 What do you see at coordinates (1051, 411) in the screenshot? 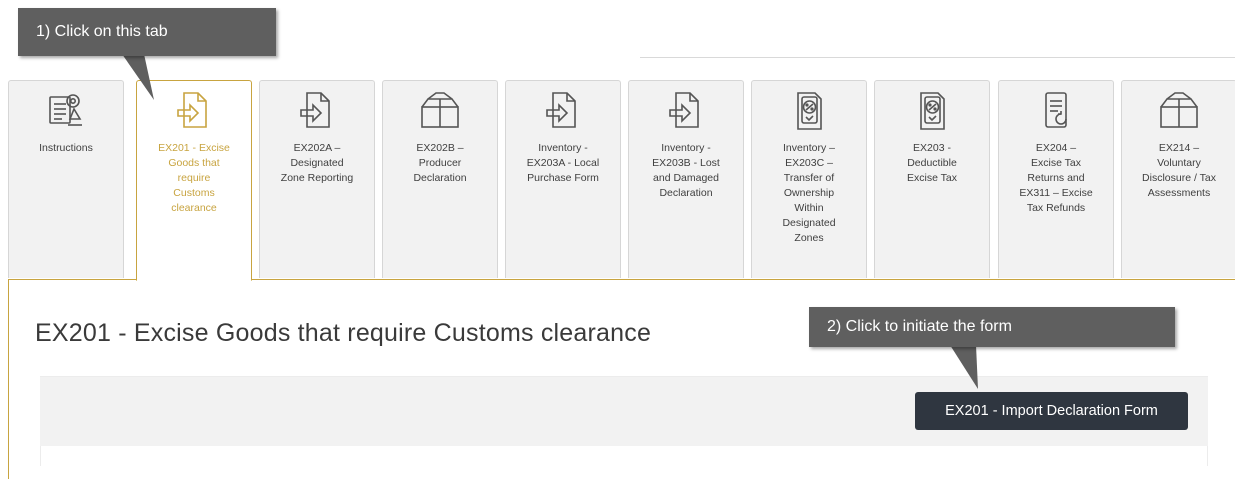
I see `import-declaration-form-button: EX201 - Import Declaration Form` at bounding box center [1051, 411].